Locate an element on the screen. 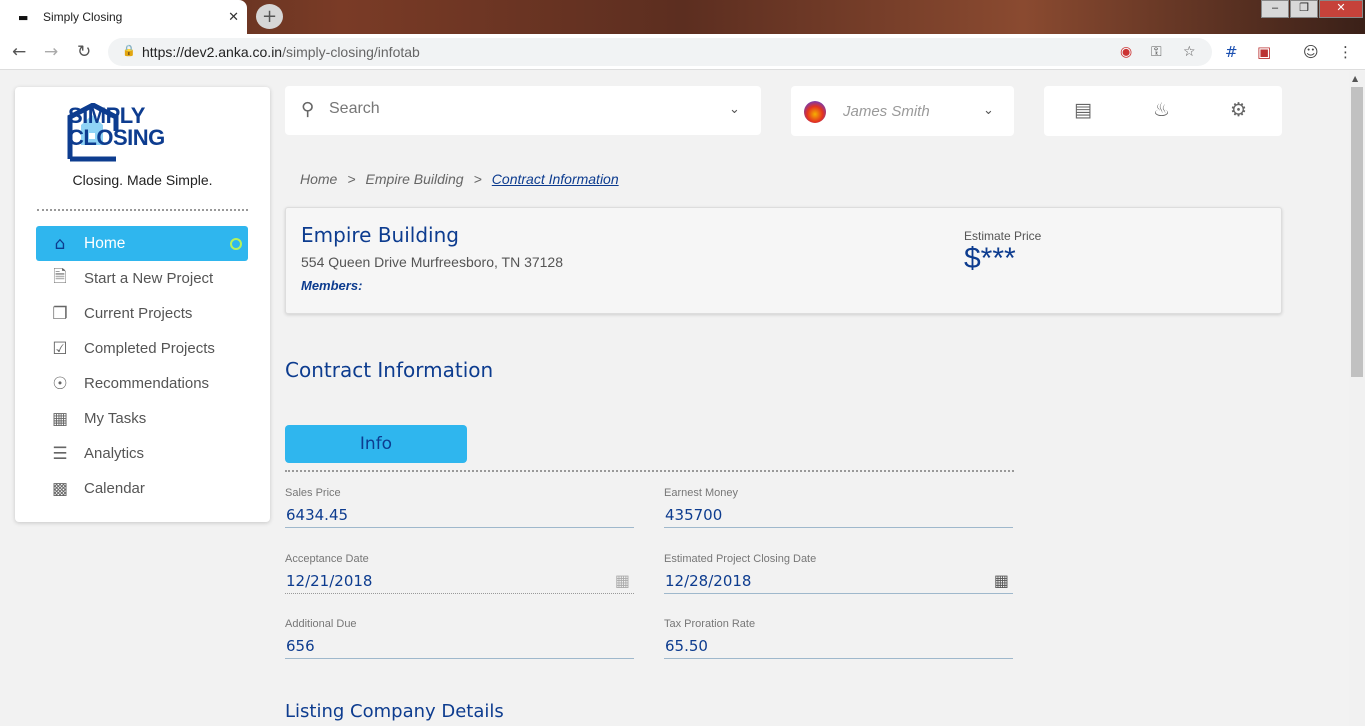 This screenshot has width=1365, height=726. closing-date-input is located at coordinates (838, 581).